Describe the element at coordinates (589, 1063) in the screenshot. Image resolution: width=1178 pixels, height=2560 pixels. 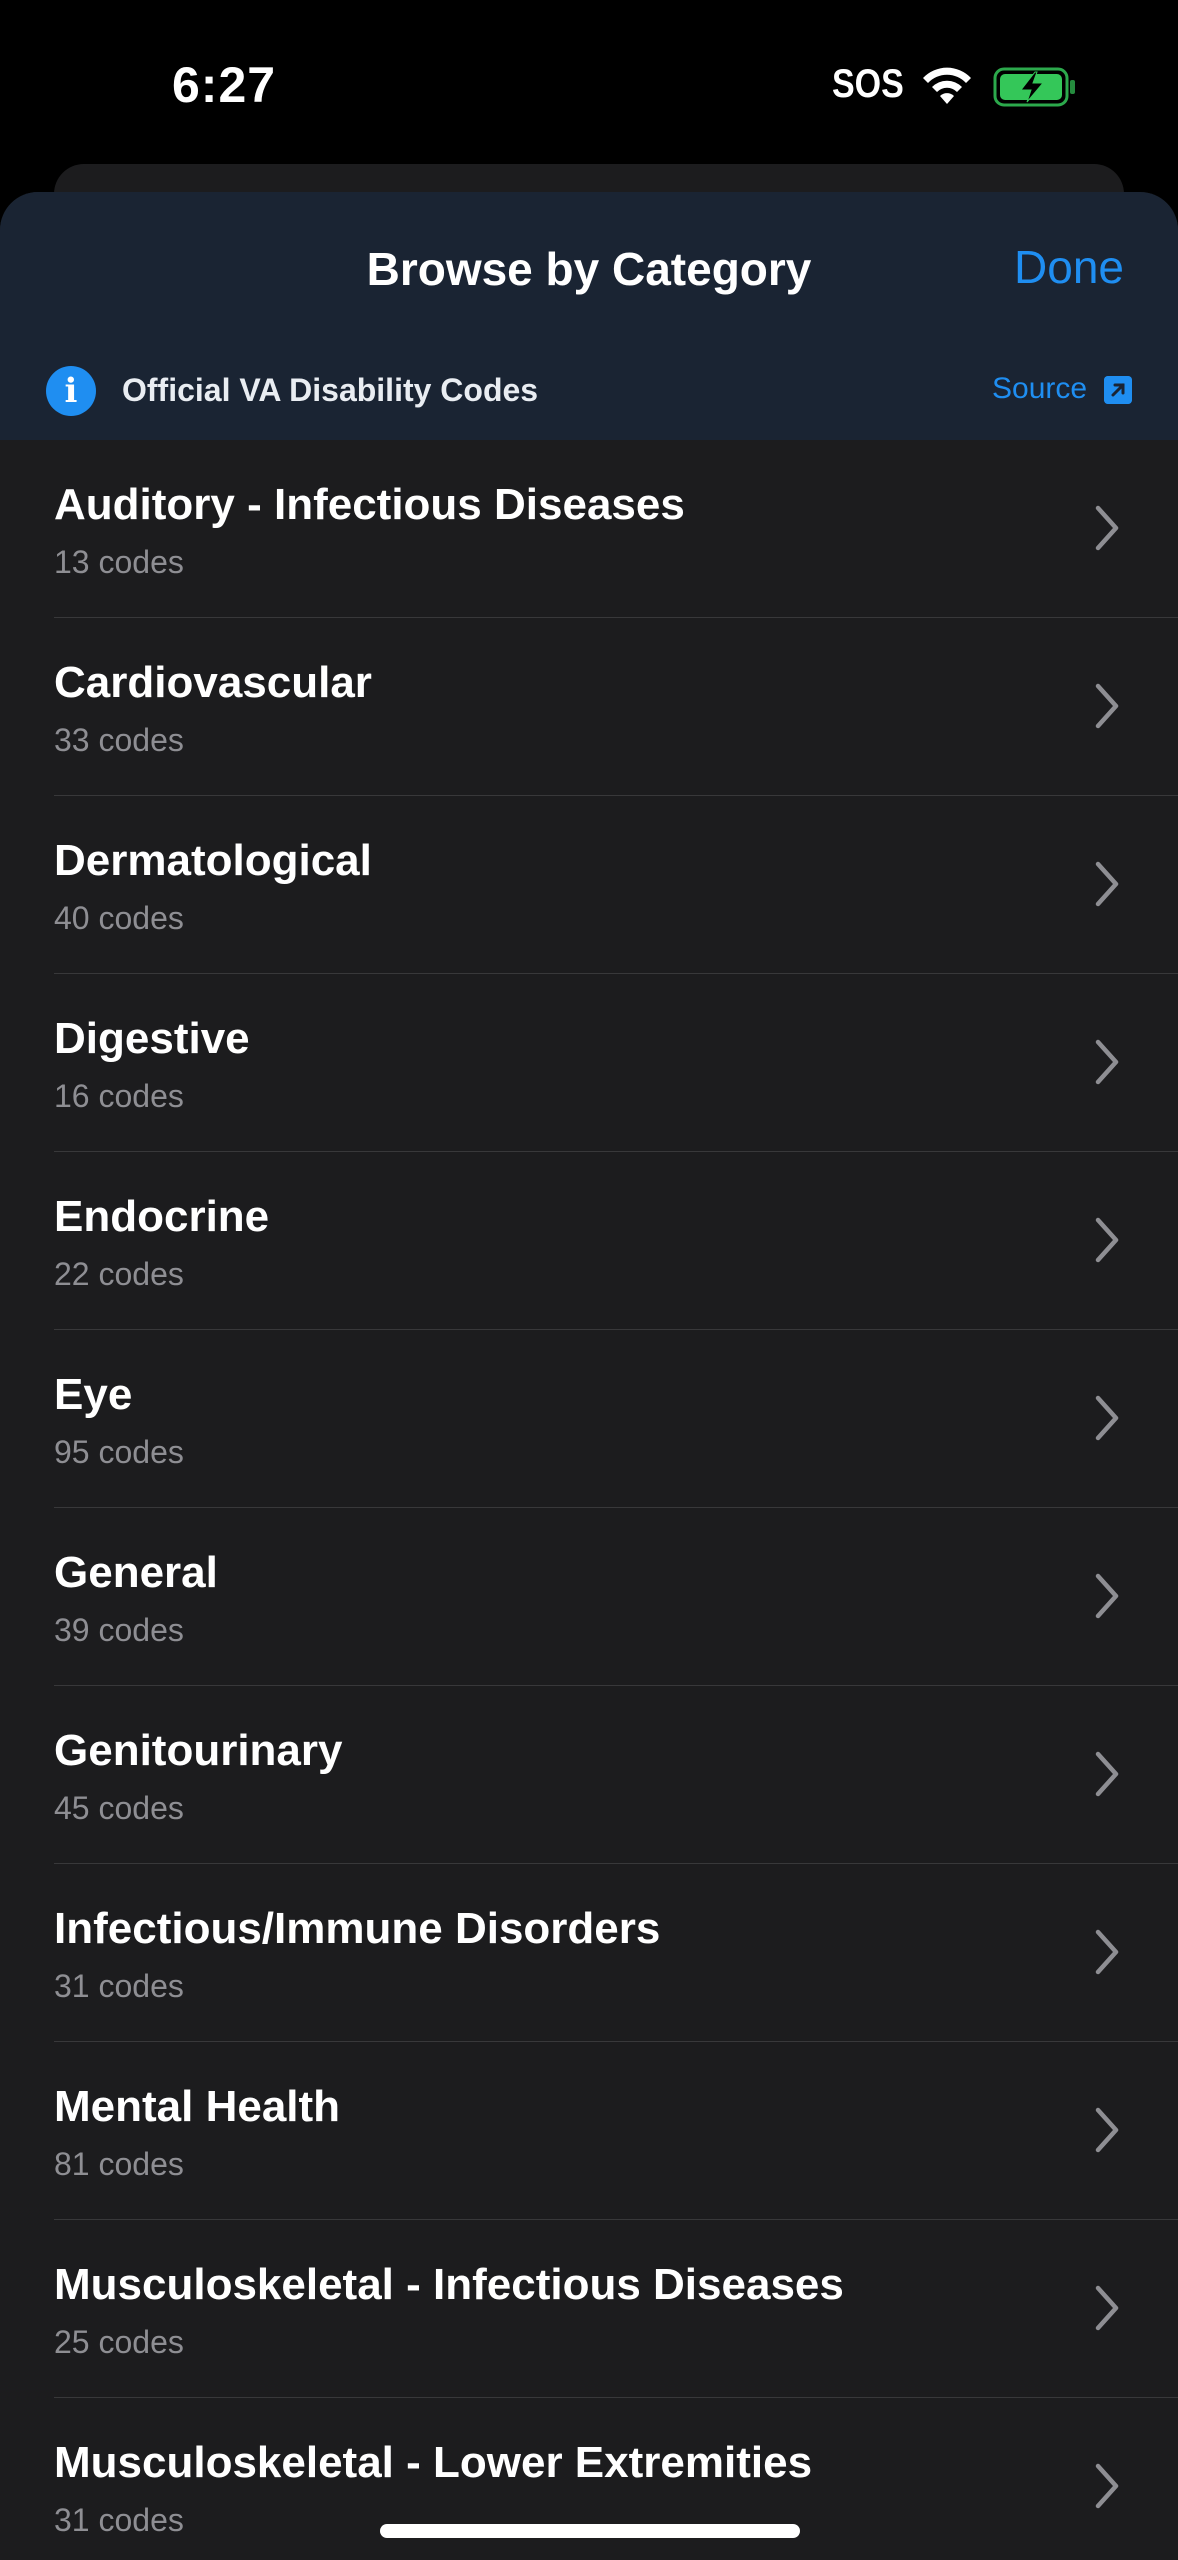
I see `category-row: Digestive 16 codes` at that location.